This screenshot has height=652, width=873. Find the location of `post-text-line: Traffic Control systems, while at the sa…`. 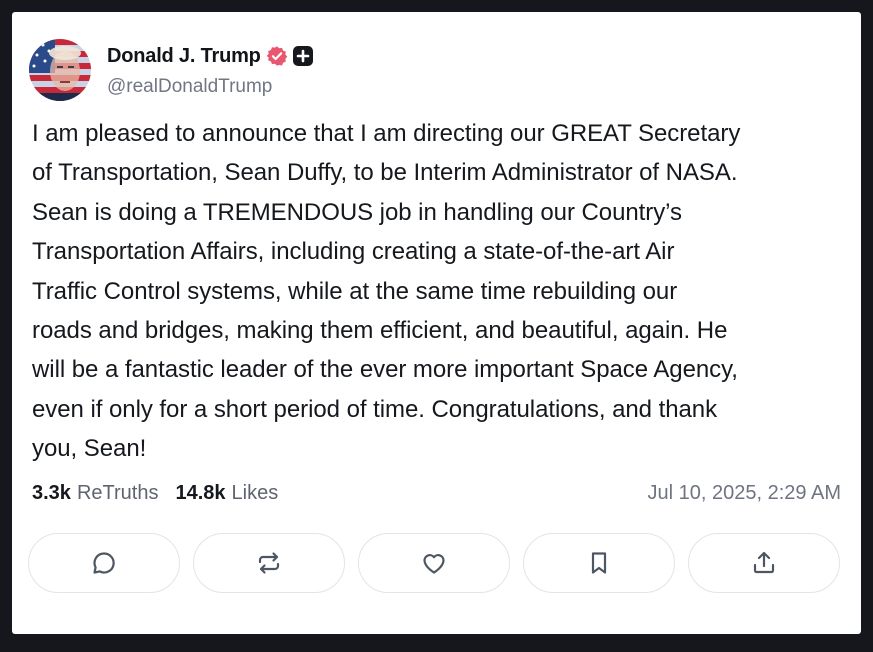

post-text-line: Traffic Control systems, while at the sa… is located at coordinates (355, 291).